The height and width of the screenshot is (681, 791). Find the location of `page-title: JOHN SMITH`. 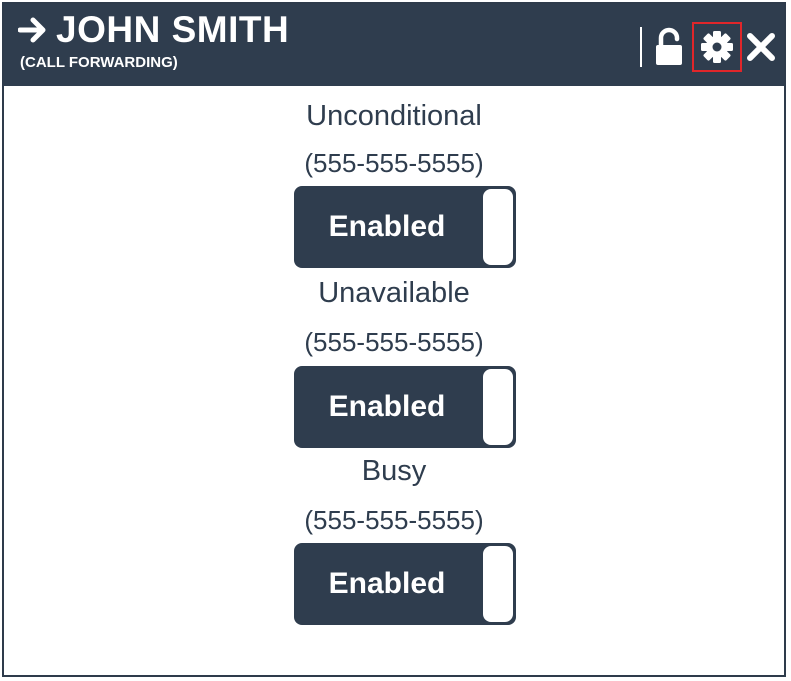

page-title: JOHN SMITH is located at coordinates (173, 29).